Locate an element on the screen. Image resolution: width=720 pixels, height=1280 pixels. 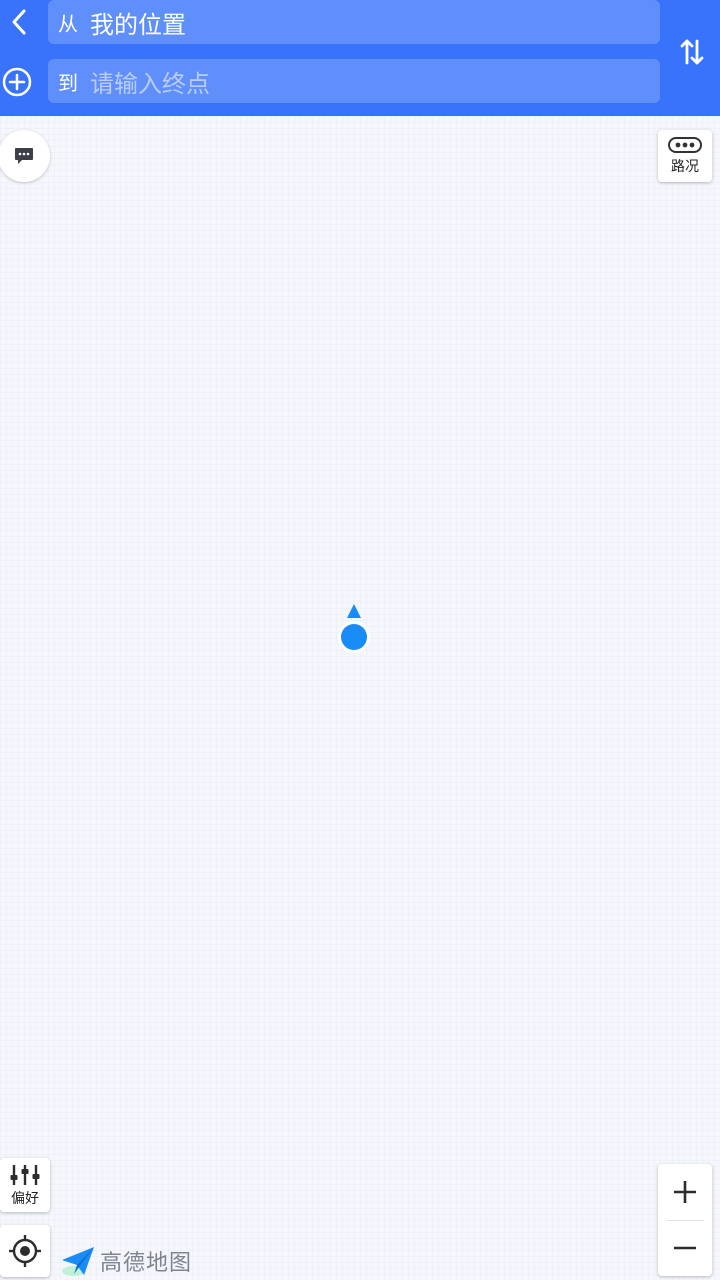
chevron-left-icon is located at coordinates (19, 22).